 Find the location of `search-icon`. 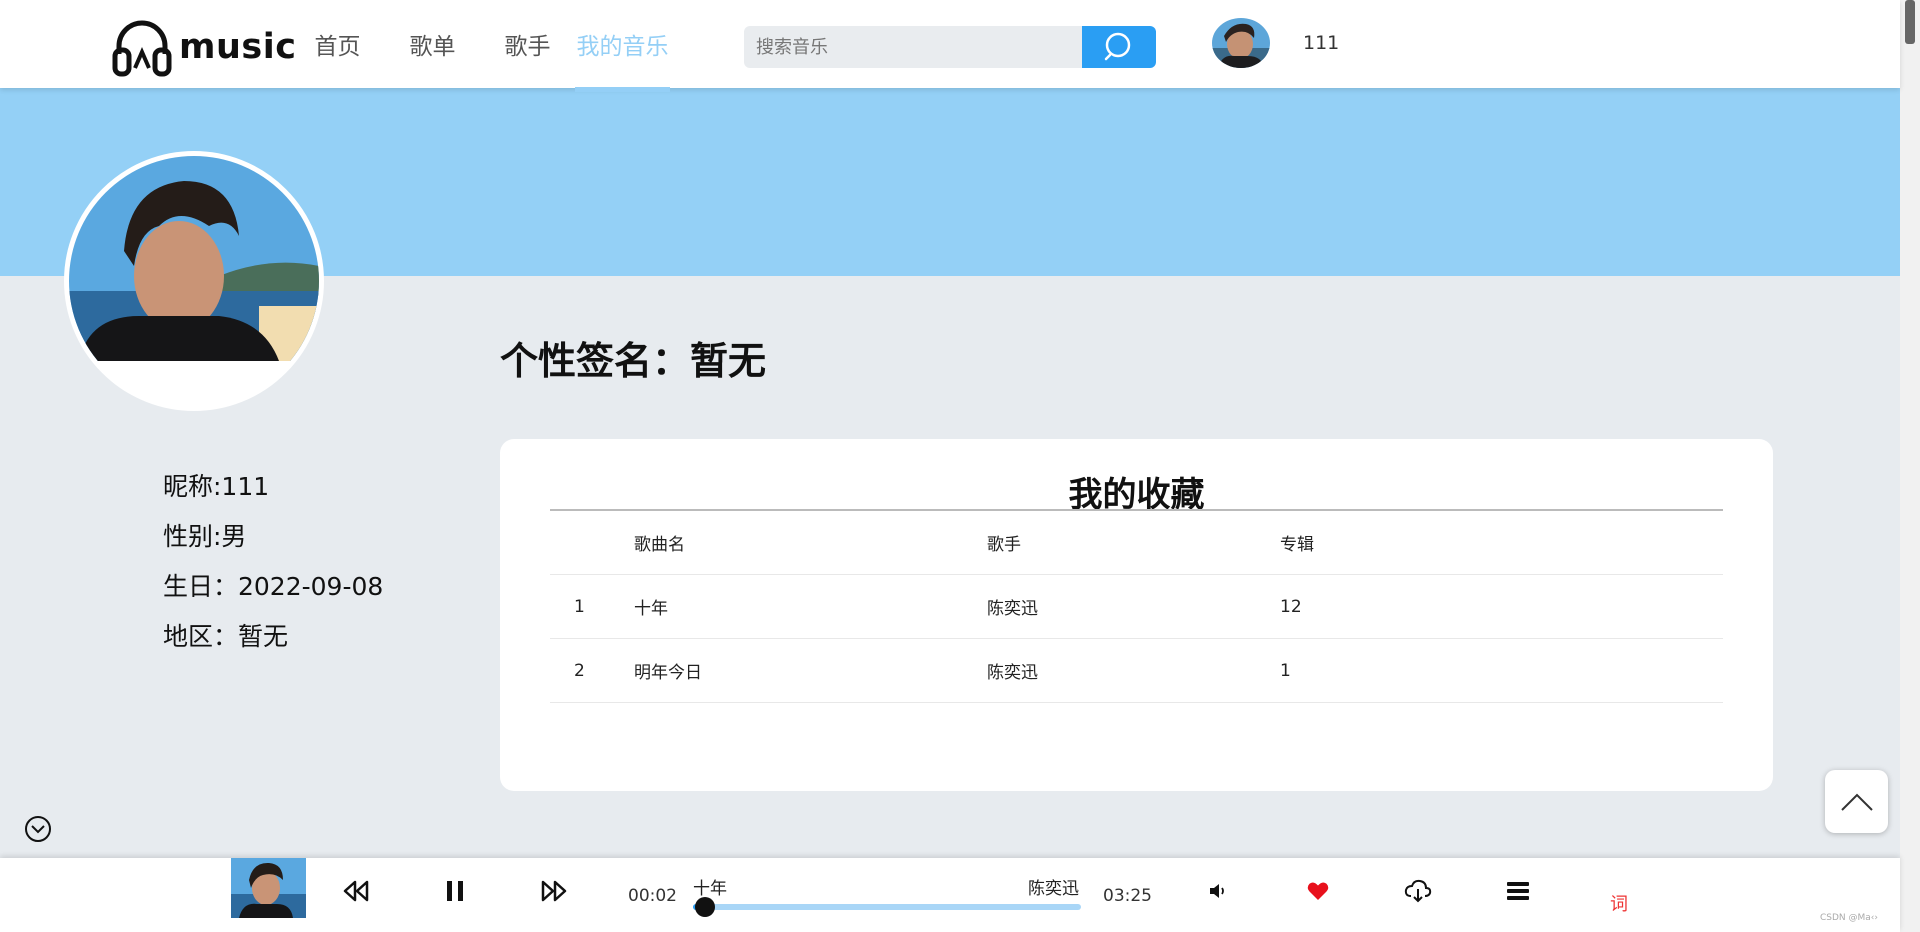

search-icon is located at coordinates (1117, 46).